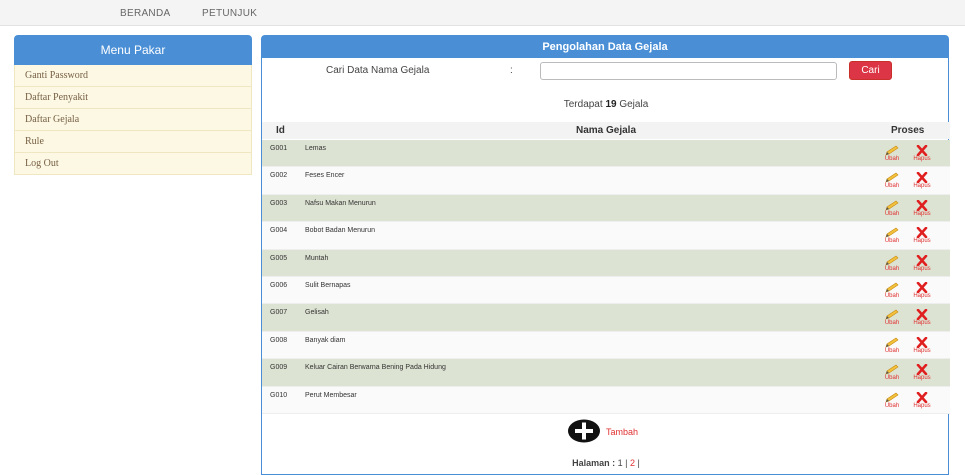 Image resolution: width=965 pixels, height=475 pixels. What do you see at coordinates (606, 236) in the screenshot?
I see `table-row: G004 Bobot Badan Menurun Ubah Hapus` at bounding box center [606, 236].